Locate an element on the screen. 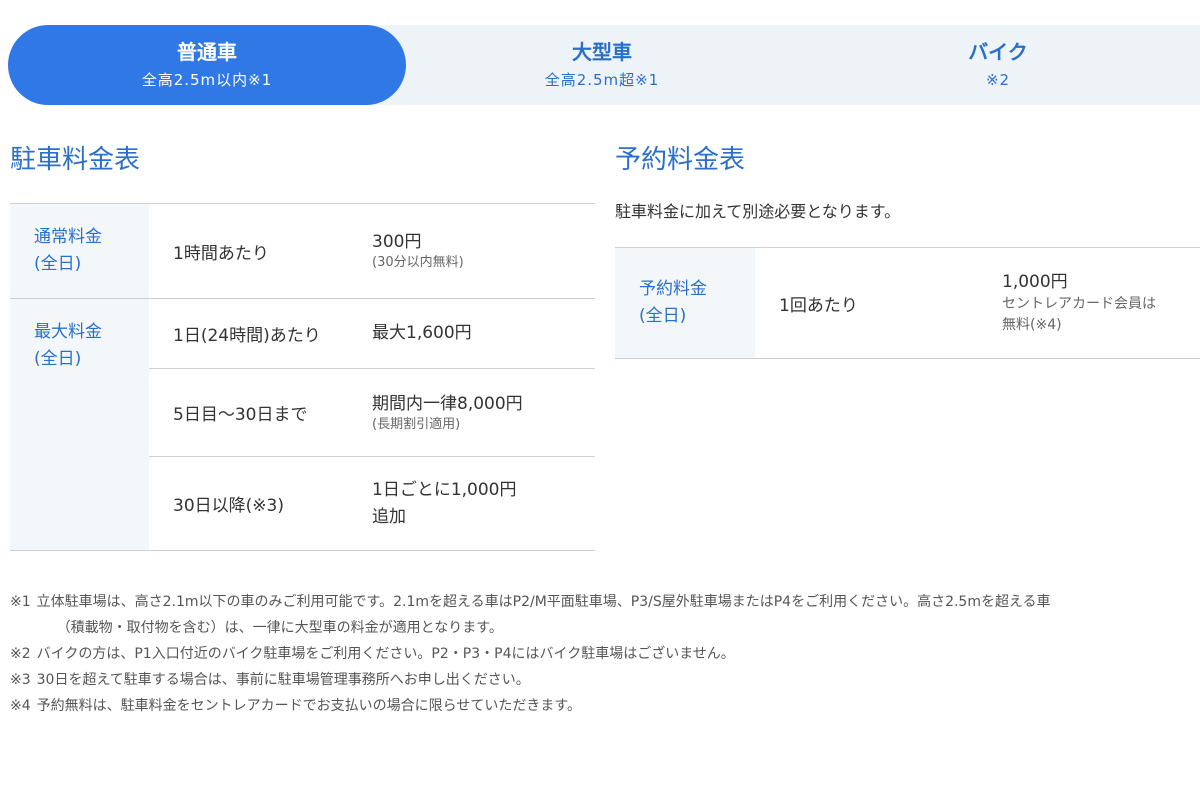 The width and height of the screenshot is (1200, 790). price-value: 期間内一律8,000円 is located at coordinates (447, 403).